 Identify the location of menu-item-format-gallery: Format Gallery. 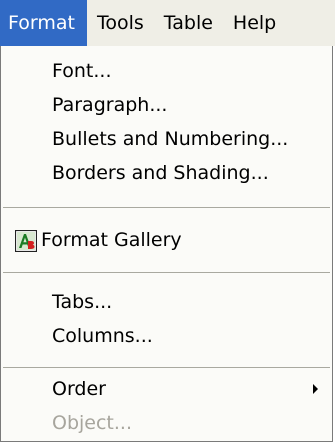
(166, 240).